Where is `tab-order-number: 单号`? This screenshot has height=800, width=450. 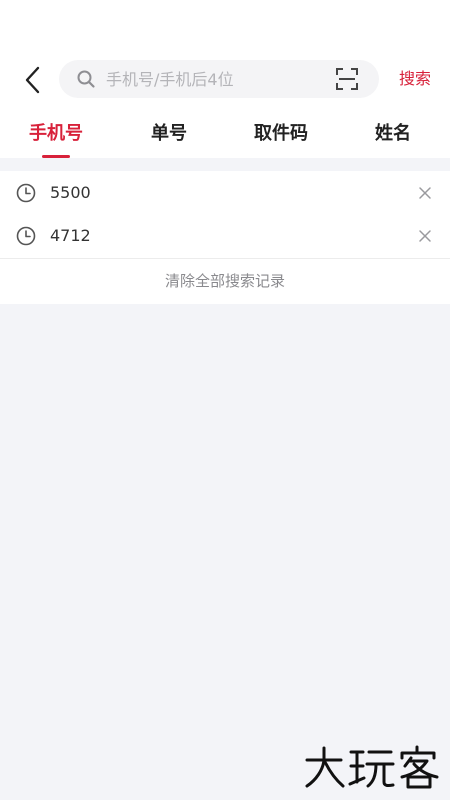
tab-order-number: 单号 is located at coordinates (169, 134).